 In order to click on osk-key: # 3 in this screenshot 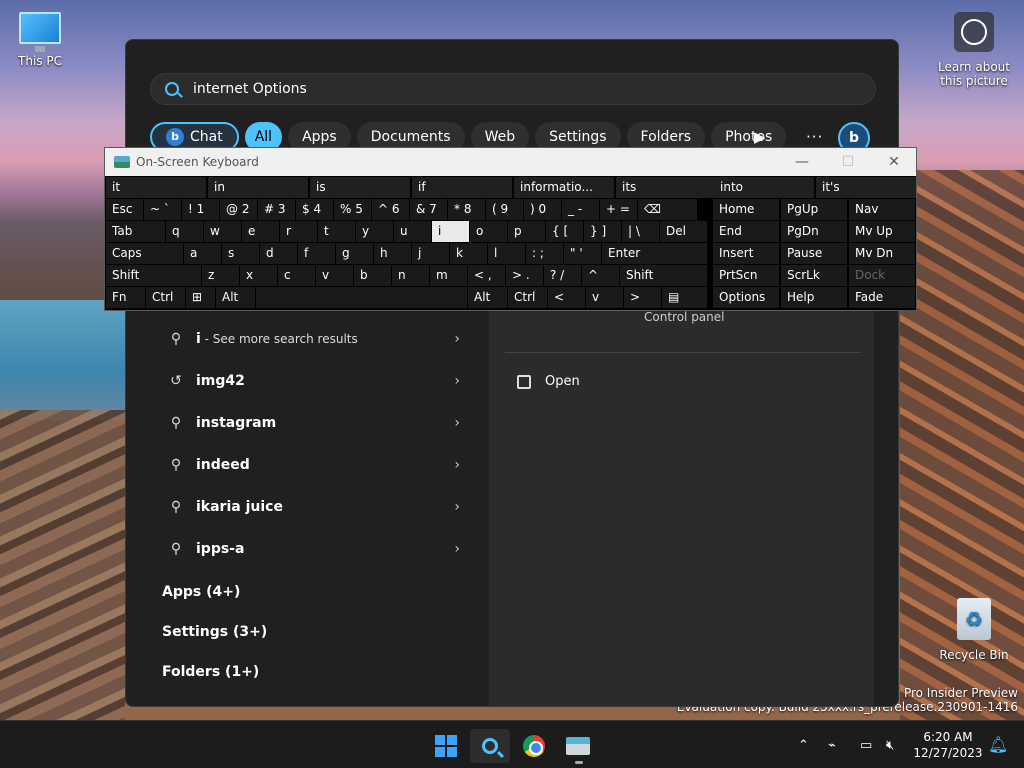, I will do `click(276, 209)`.